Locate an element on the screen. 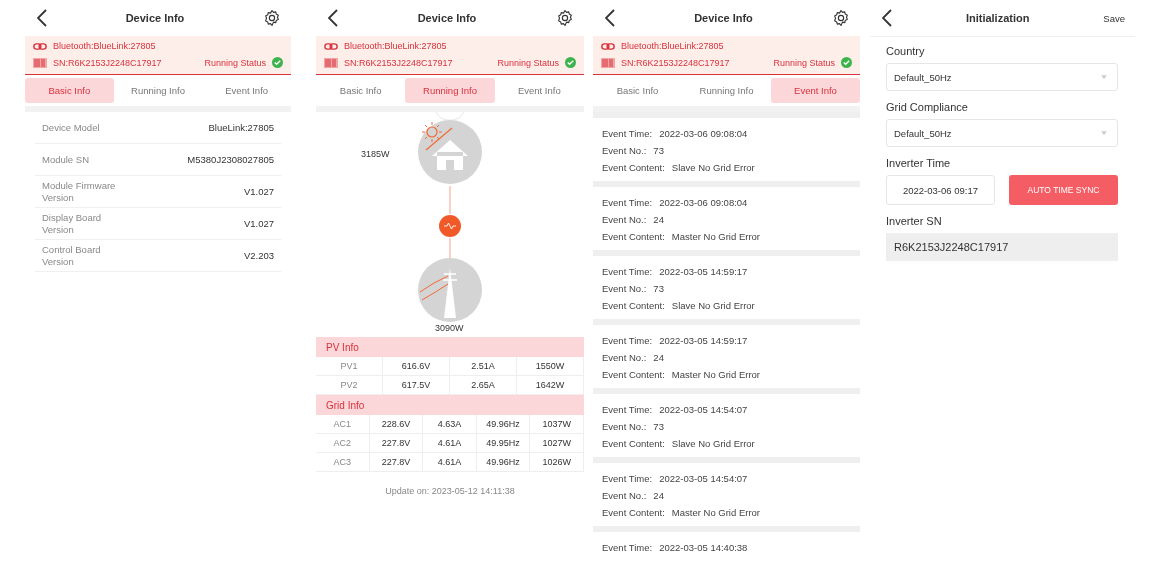  table-cell: 227.8V is located at coordinates (396, 462).